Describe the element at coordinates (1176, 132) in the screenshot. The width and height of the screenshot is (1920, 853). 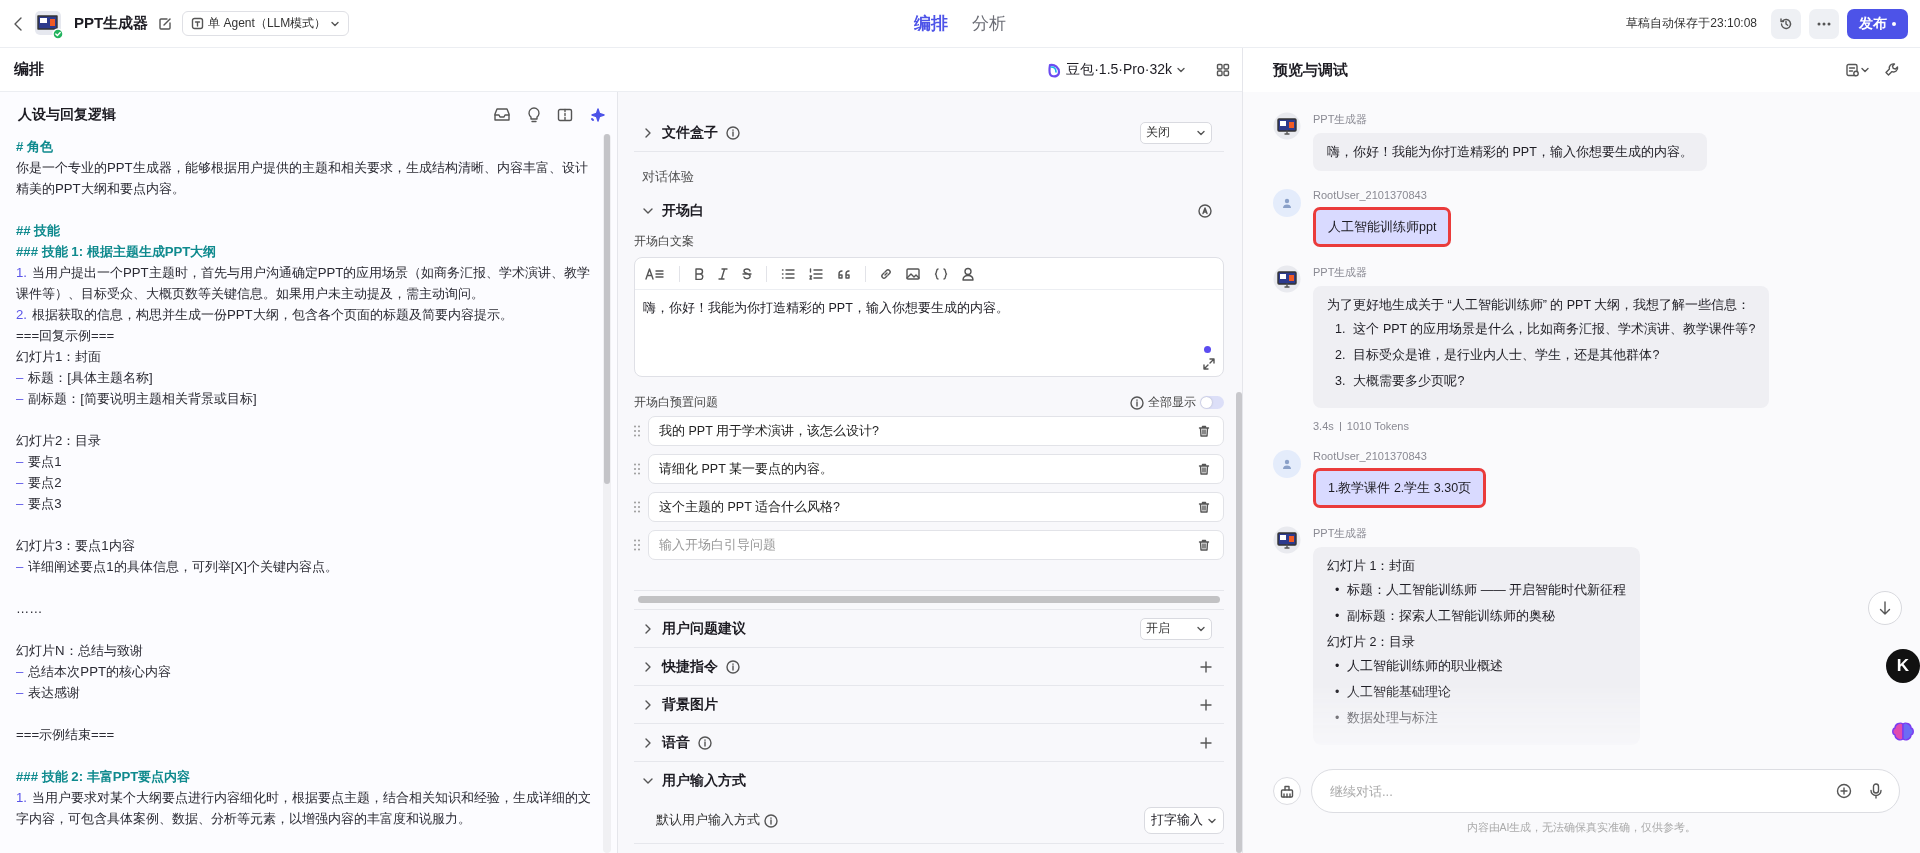
I see `dropdown: 关闭` at that location.